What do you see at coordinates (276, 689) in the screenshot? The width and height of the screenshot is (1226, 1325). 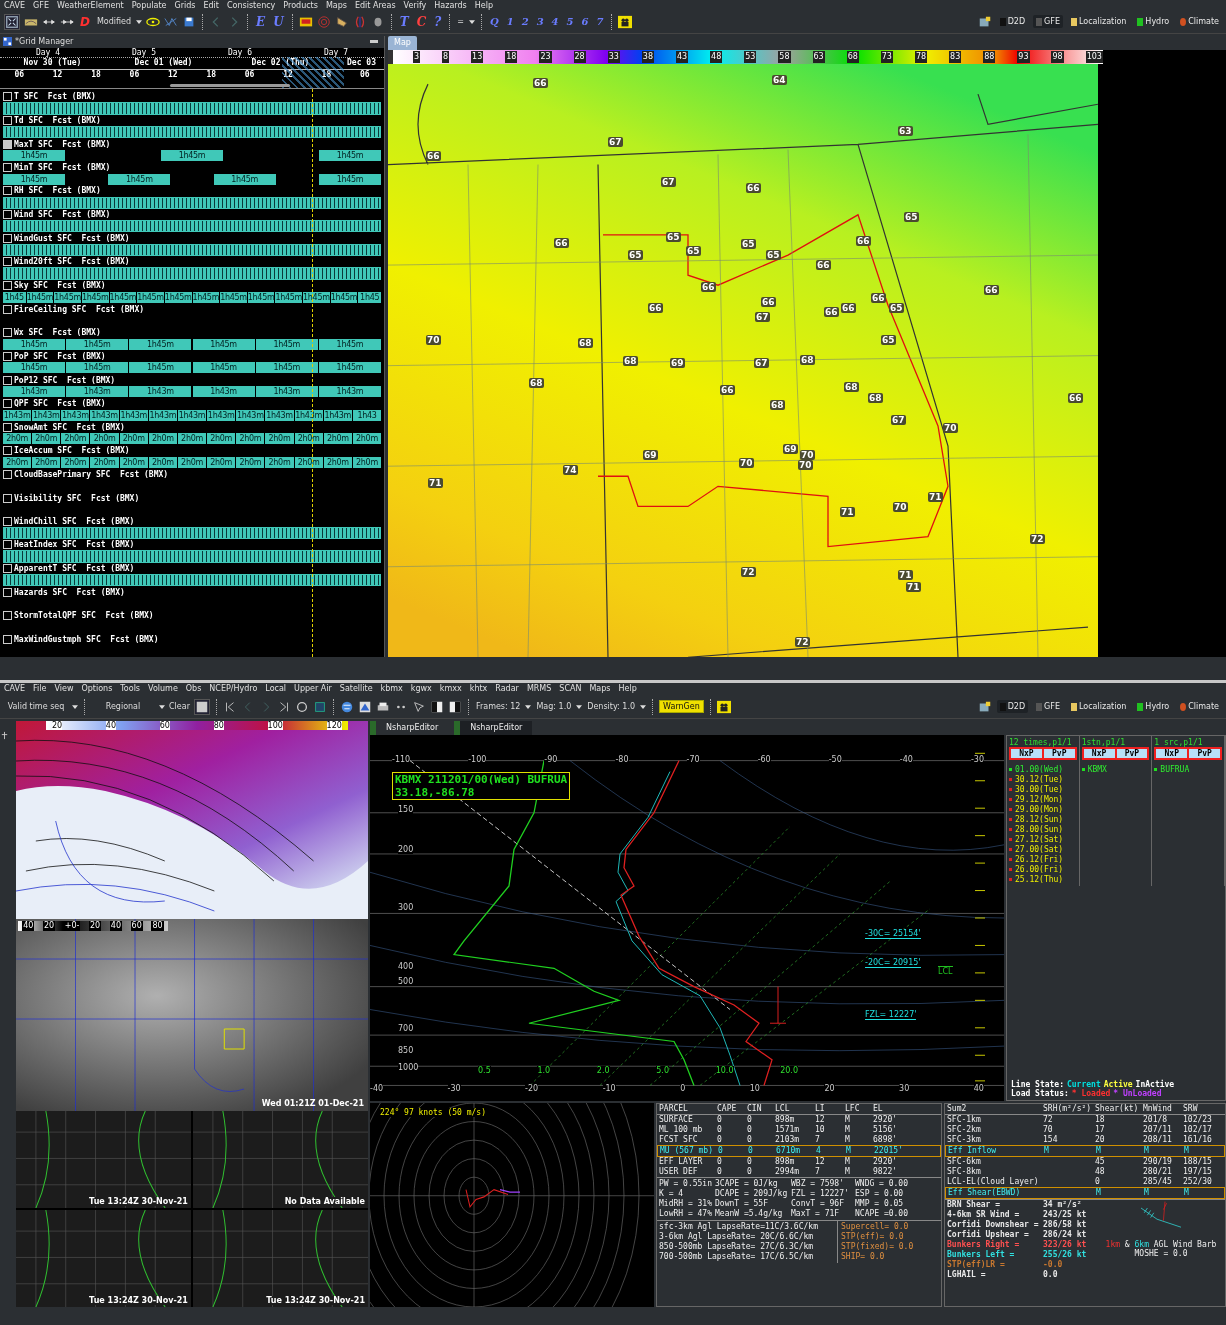 I see `menu-item: Local` at bounding box center [276, 689].